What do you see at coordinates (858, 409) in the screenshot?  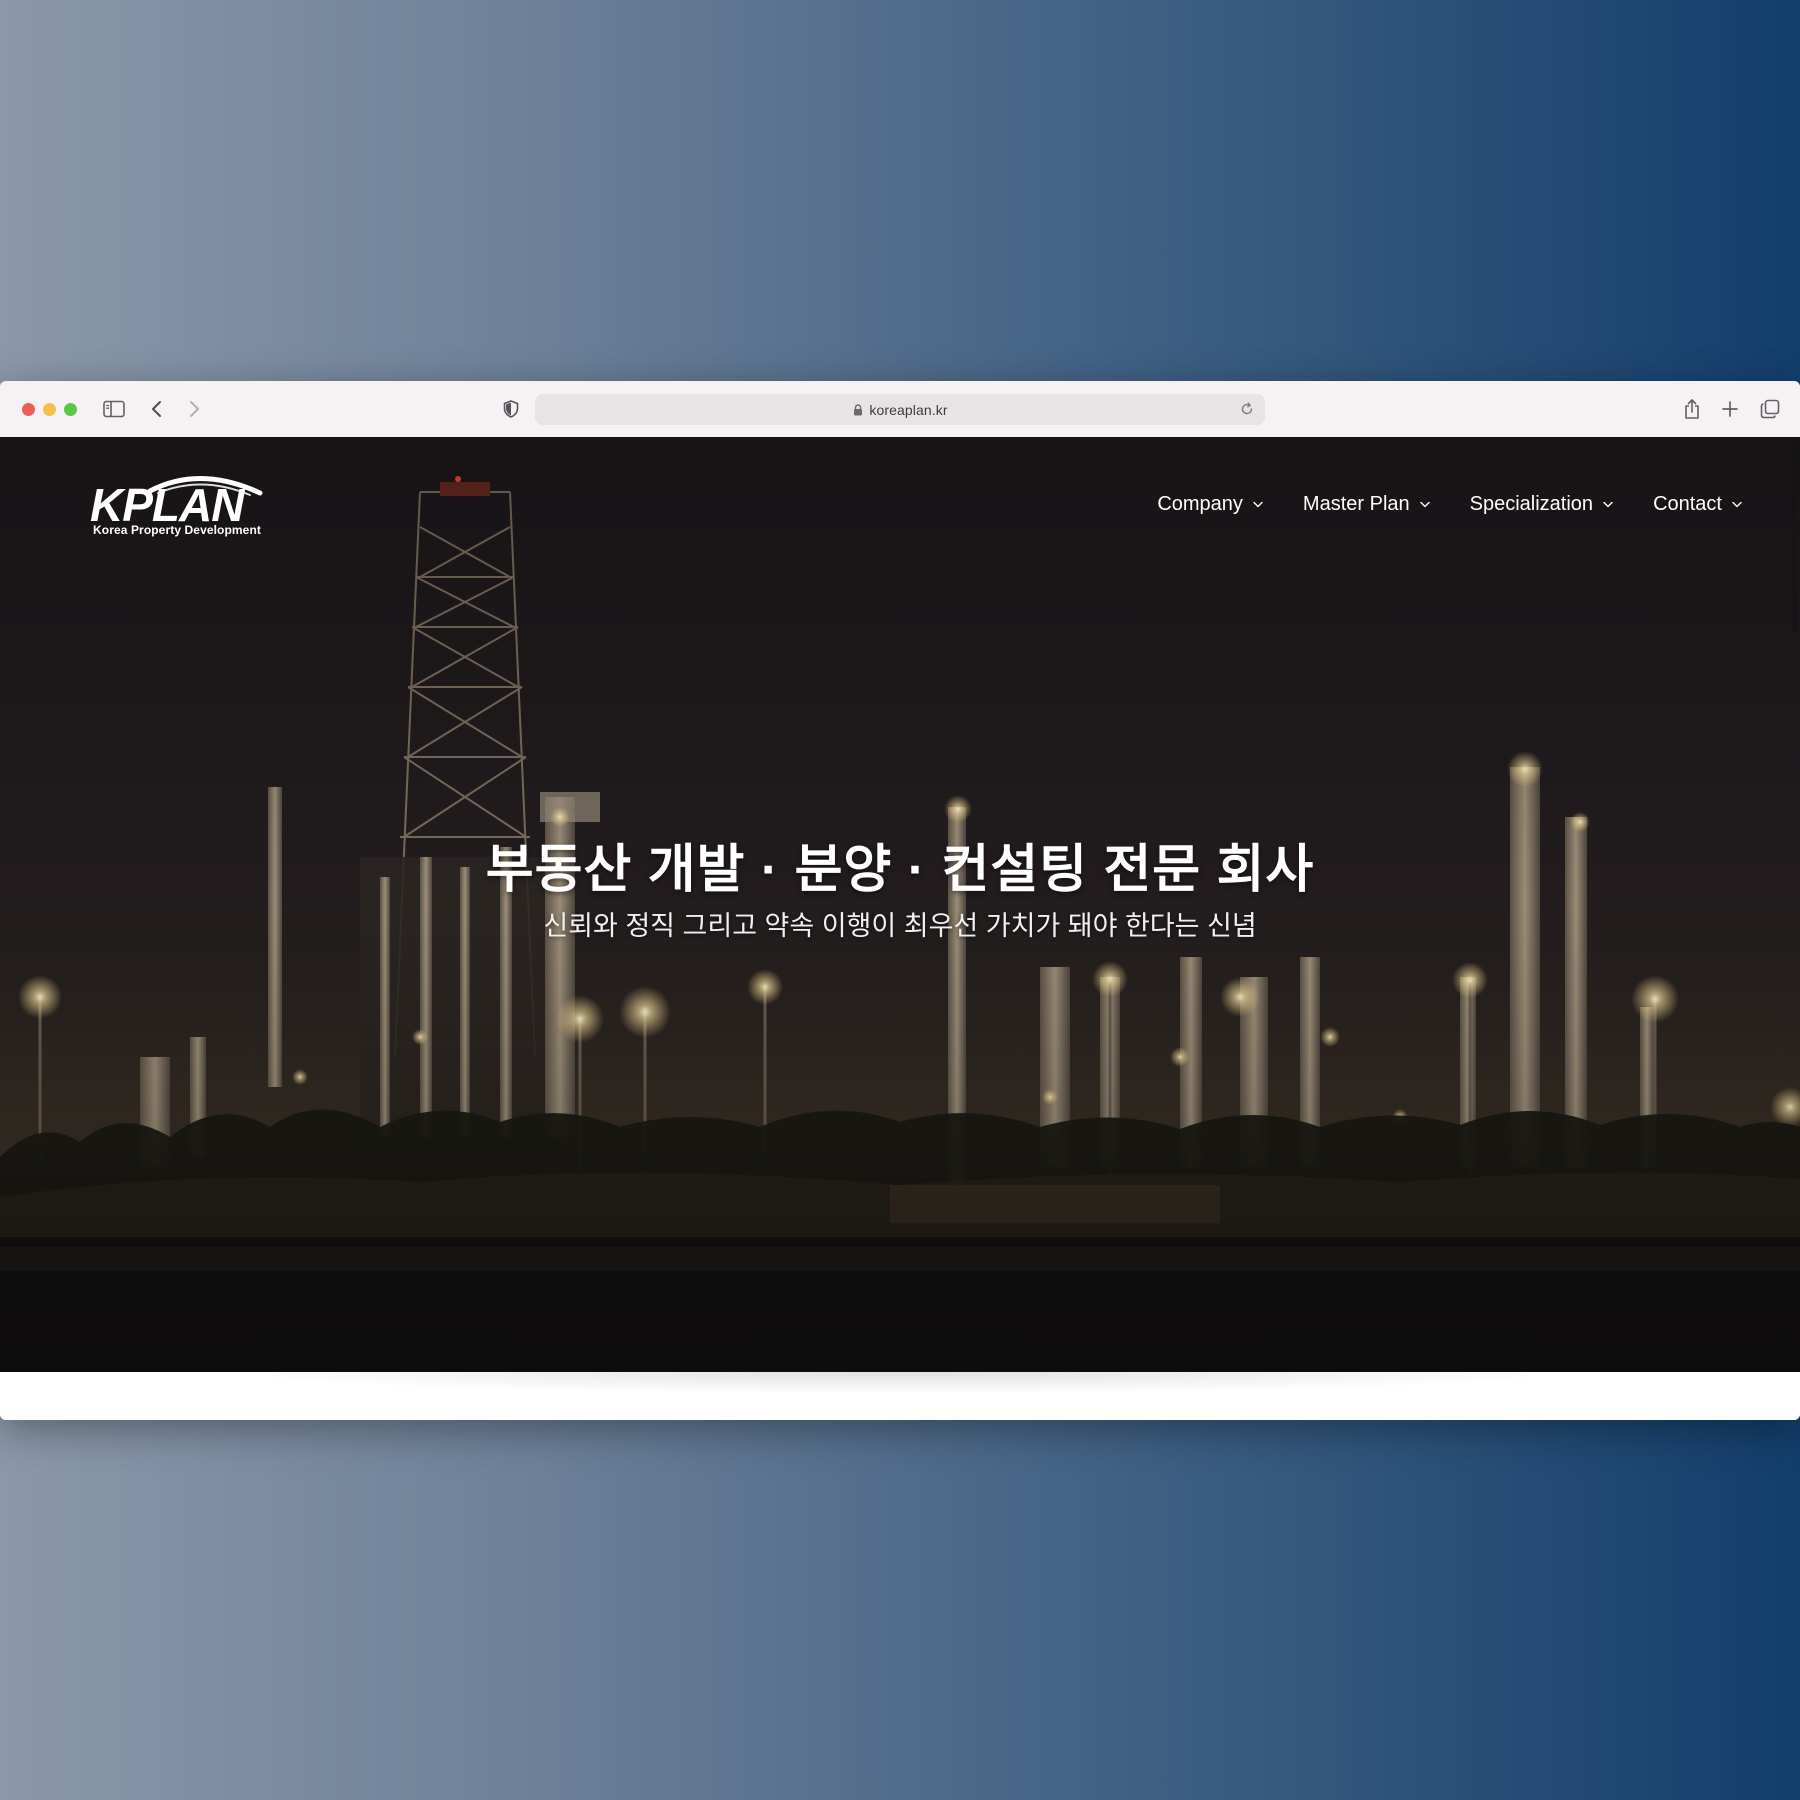 I see `lock-icon` at bounding box center [858, 409].